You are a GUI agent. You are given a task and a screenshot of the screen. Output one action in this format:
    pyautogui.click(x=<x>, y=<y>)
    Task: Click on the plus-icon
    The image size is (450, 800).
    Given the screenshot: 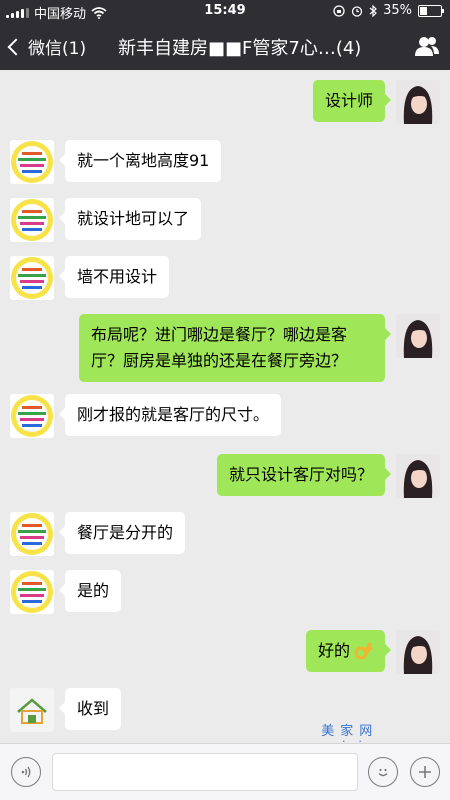 What is the action you would take?
    pyautogui.click(x=425, y=772)
    